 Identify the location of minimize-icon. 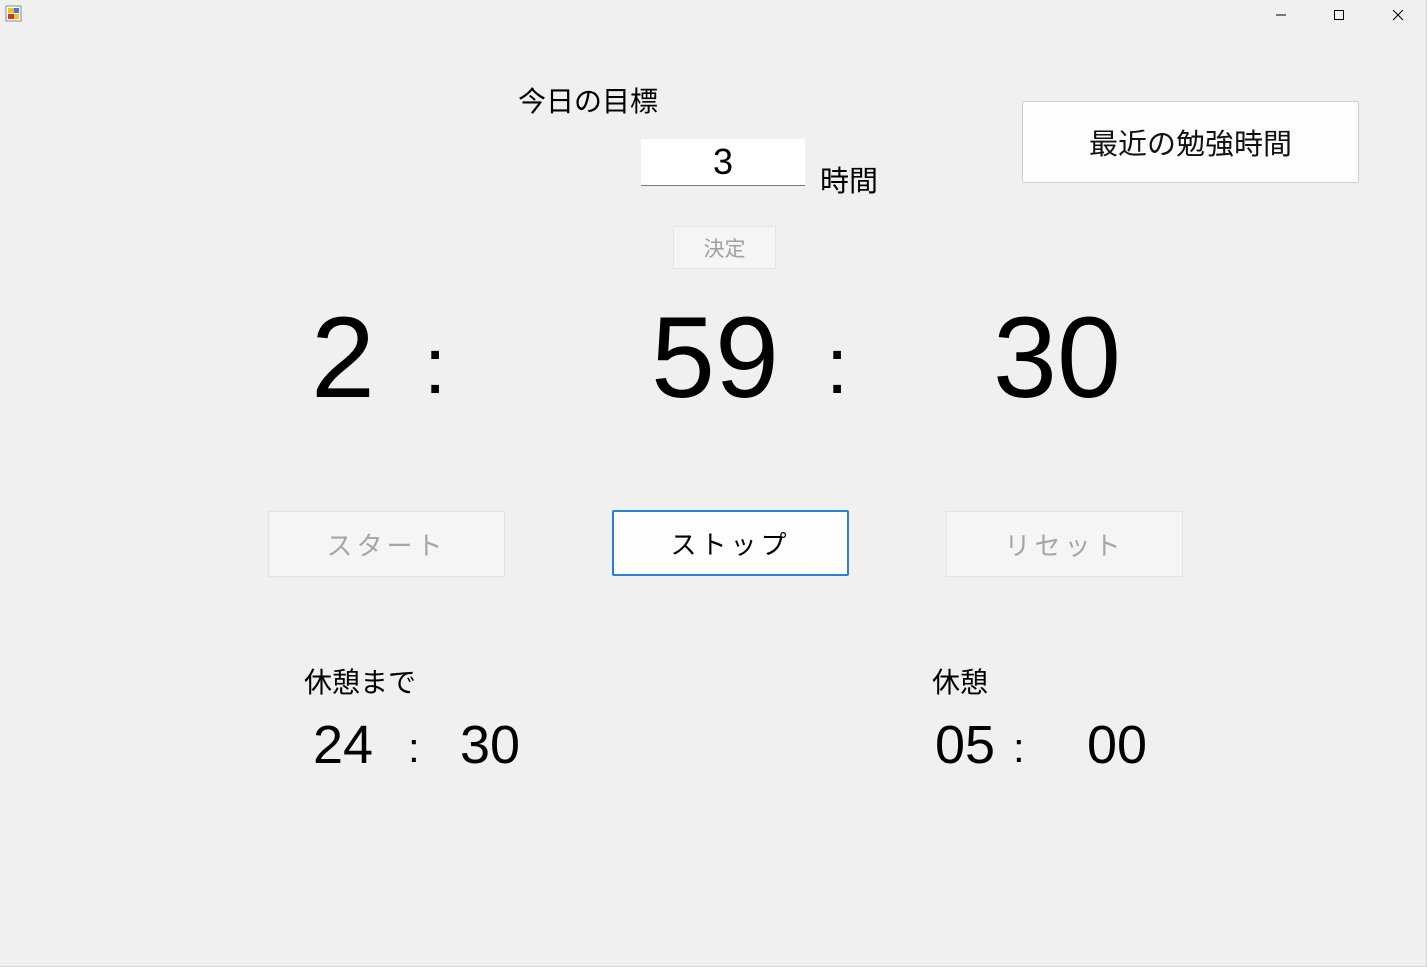
(1281, 15).